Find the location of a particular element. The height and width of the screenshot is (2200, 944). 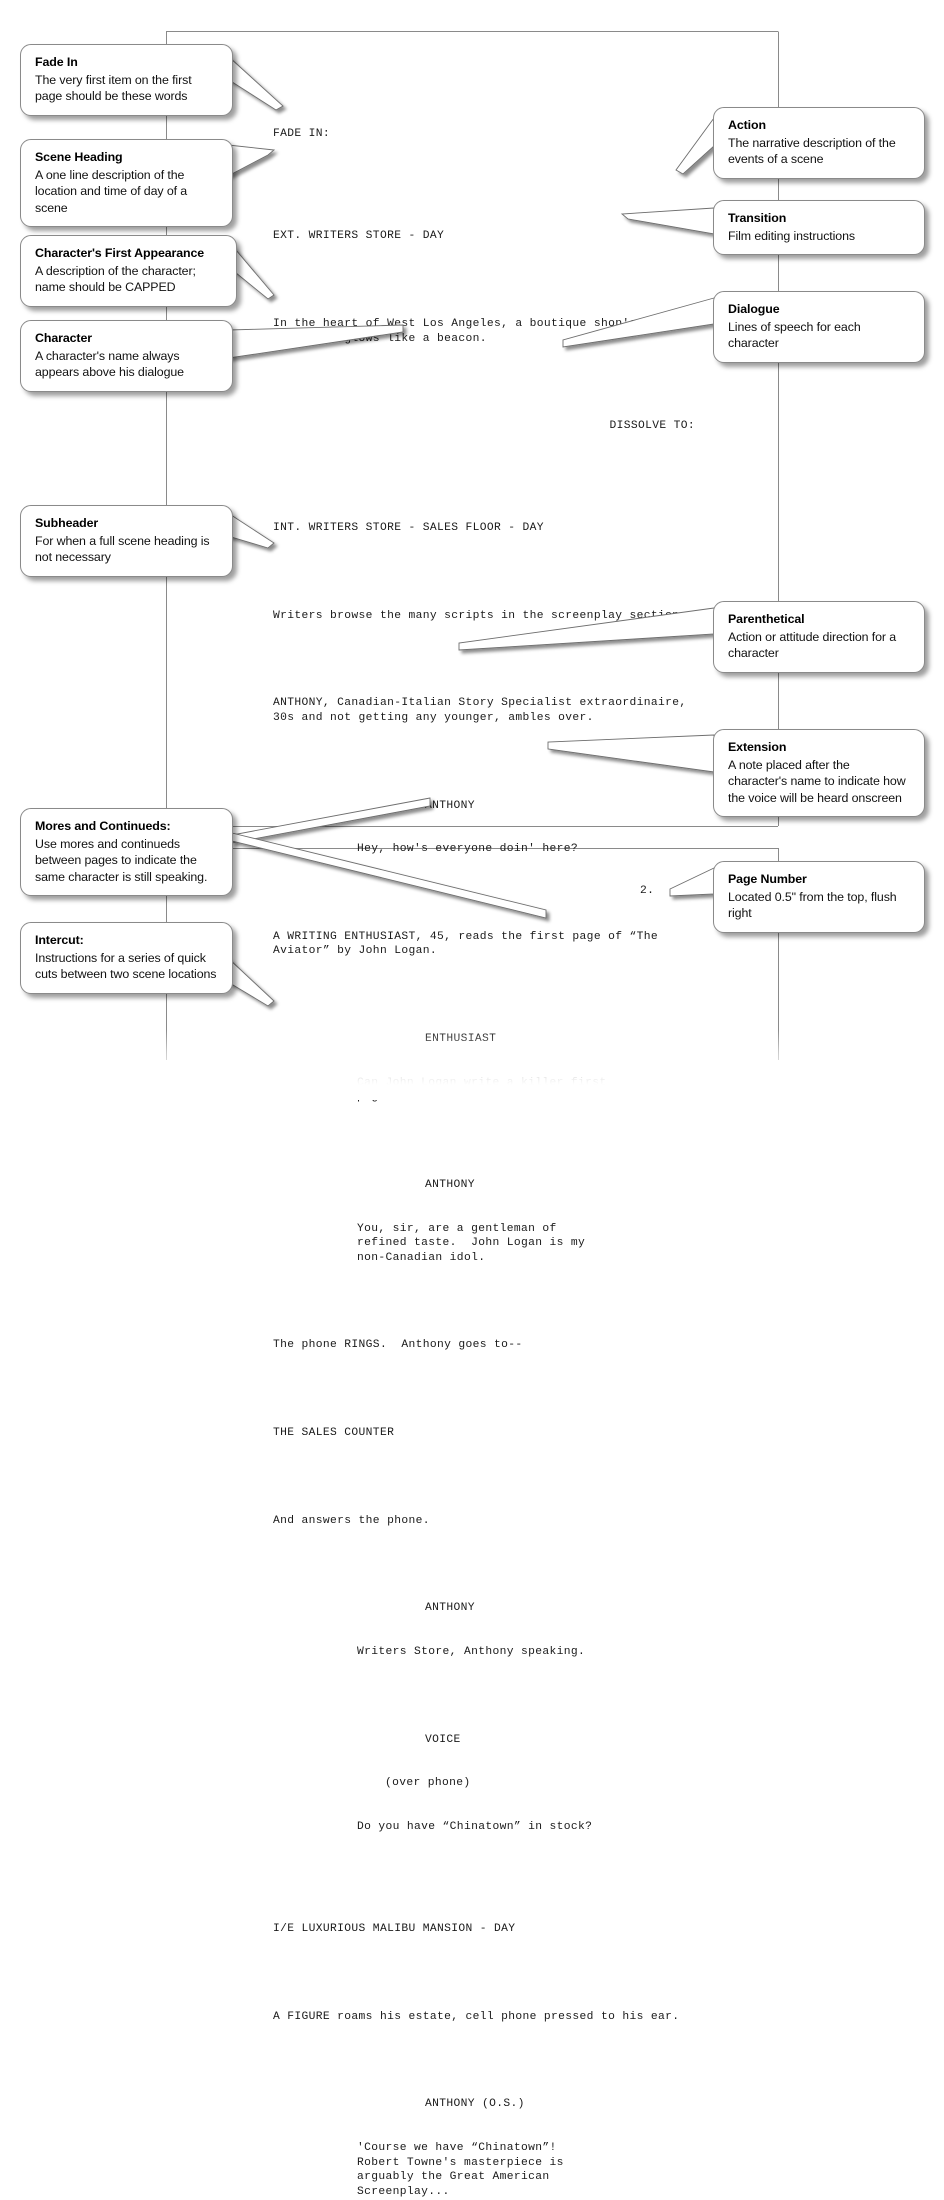

callout-subheader-title: Subheader is located at coordinates (67, 523).